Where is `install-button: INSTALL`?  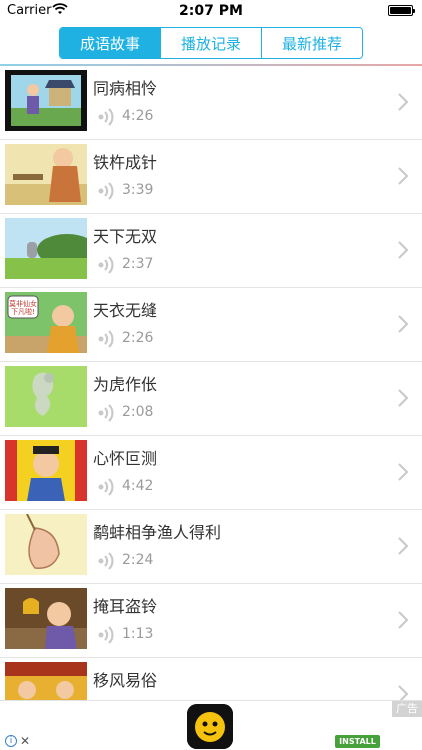 install-button: INSTALL is located at coordinates (357, 741).